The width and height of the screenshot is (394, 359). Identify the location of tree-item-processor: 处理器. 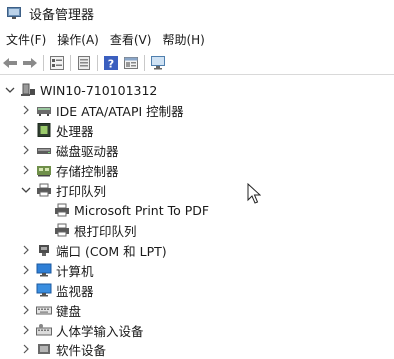
(57, 130).